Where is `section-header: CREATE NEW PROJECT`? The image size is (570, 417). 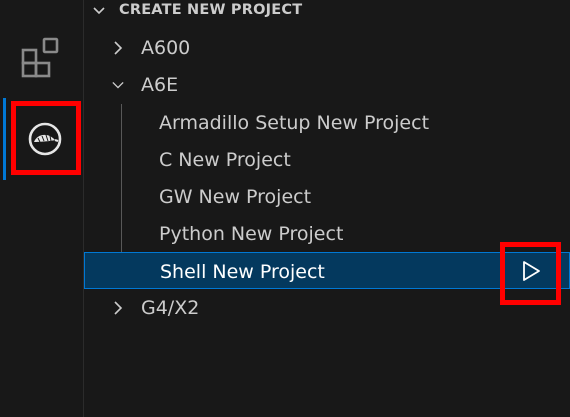 section-header: CREATE NEW PROJECT is located at coordinates (327, 11).